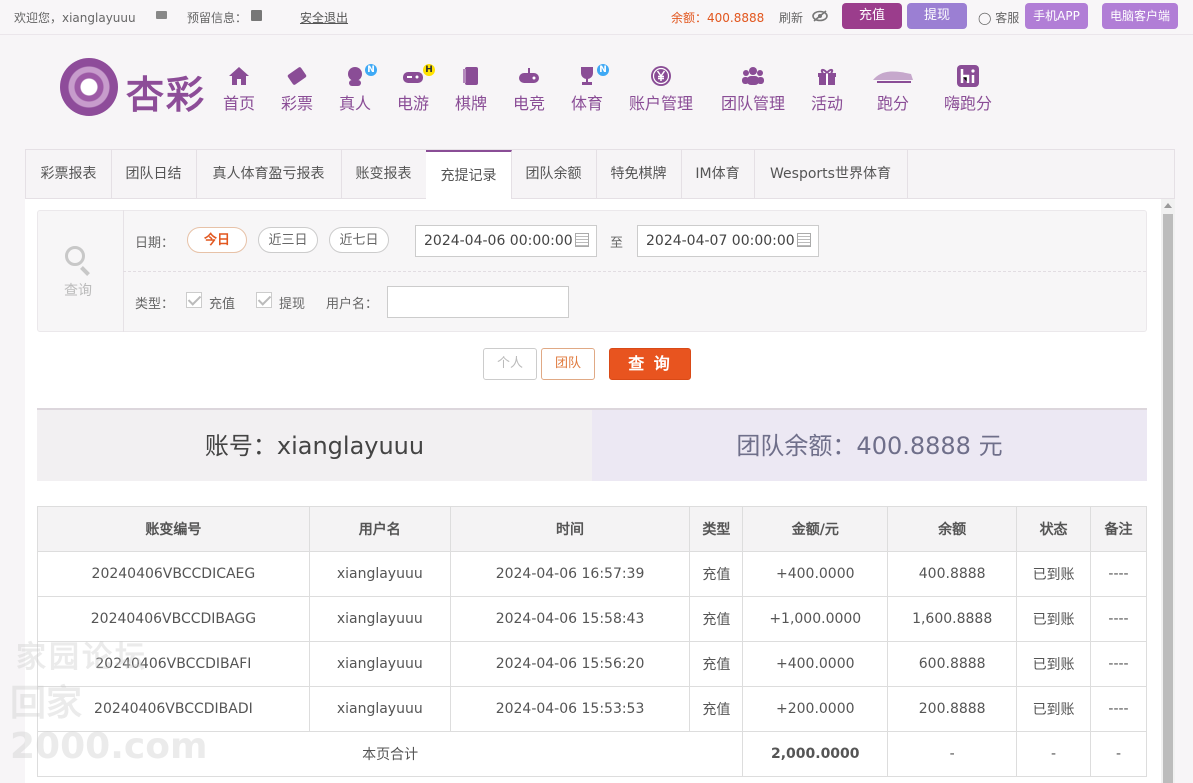 This screenshot has height=783, width=1193. Describe the element at coordinates (634, 271) in the screenshot. I see `filter-divider` at that location.